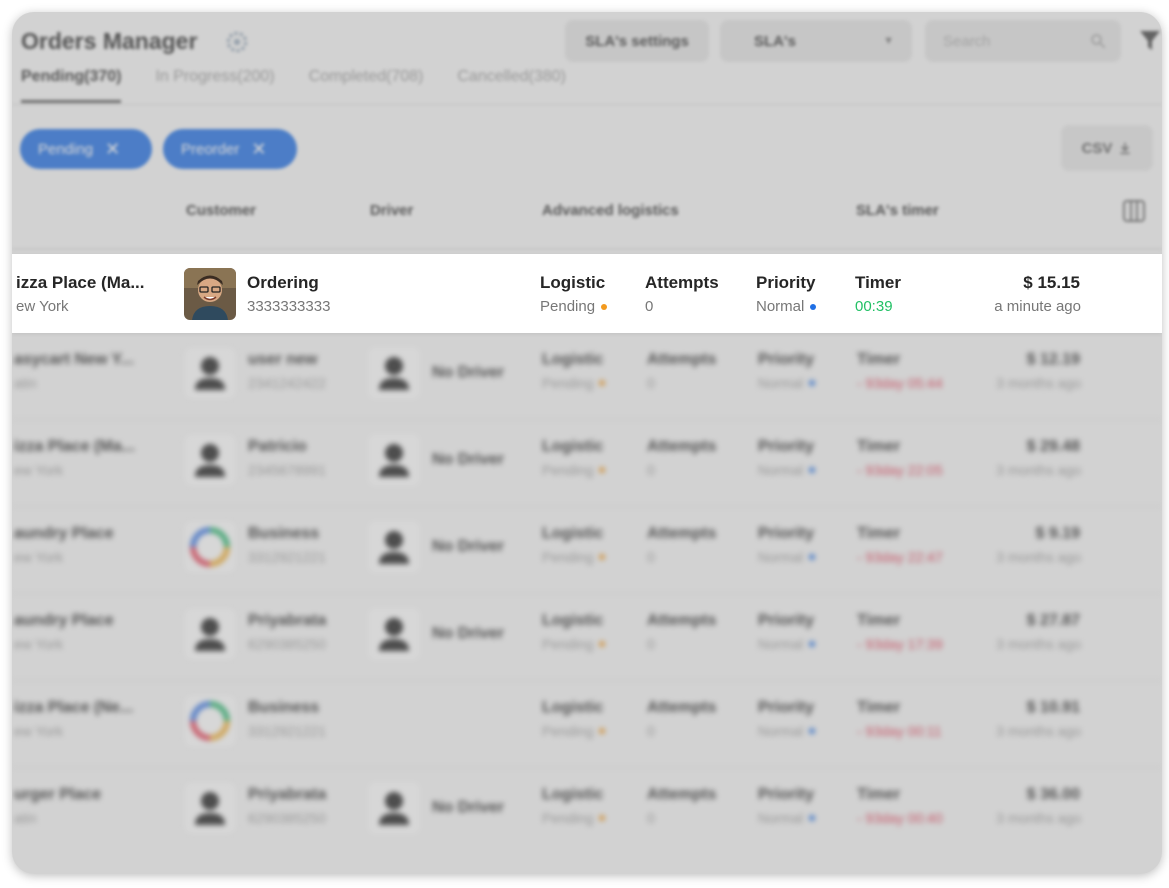 This screenshot has width=1169, height=888. What do you see at coordinates (210, 294) in the screenshot?
I see `customer-photo-avatar` at bounding box center [210, 294].